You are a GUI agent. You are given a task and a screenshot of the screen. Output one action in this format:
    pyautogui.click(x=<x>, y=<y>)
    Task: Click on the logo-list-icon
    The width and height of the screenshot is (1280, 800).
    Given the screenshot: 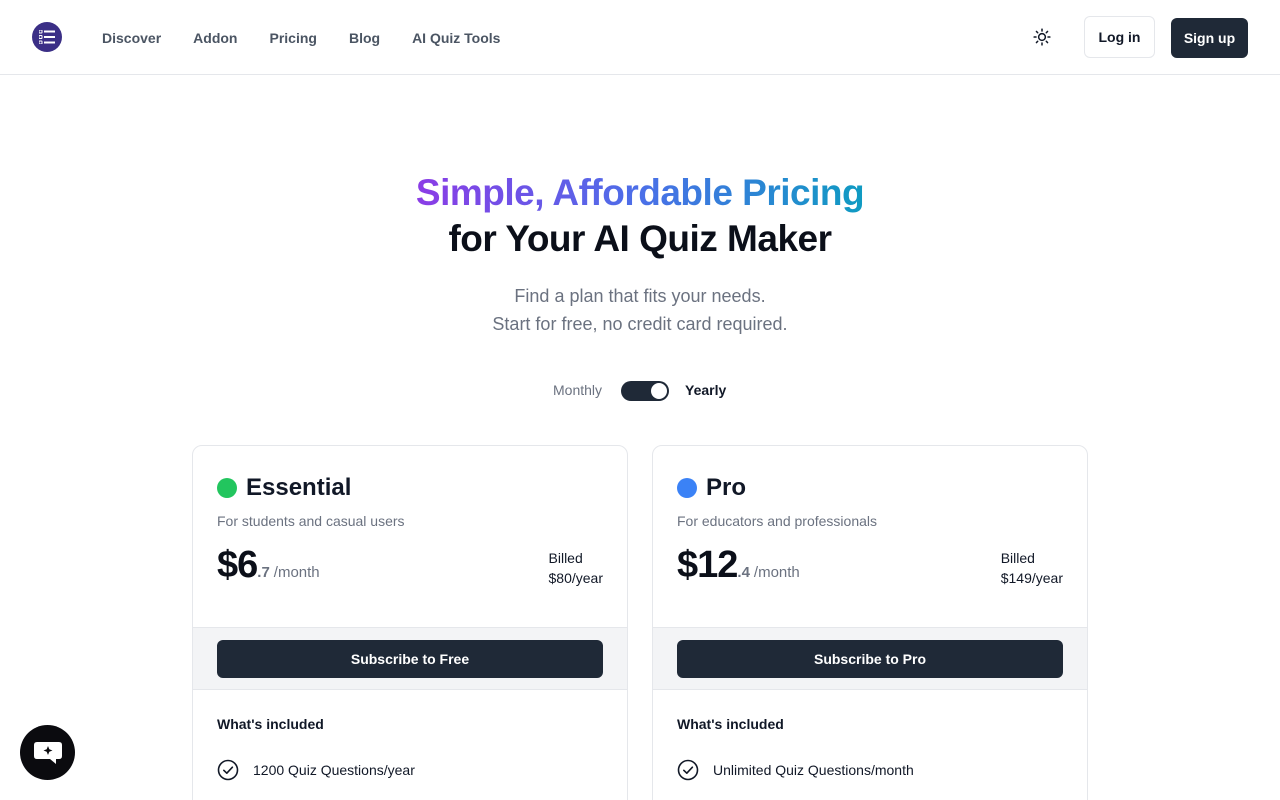 What is the action you would take?
    pyautogui.click(x=47, y=37)
    